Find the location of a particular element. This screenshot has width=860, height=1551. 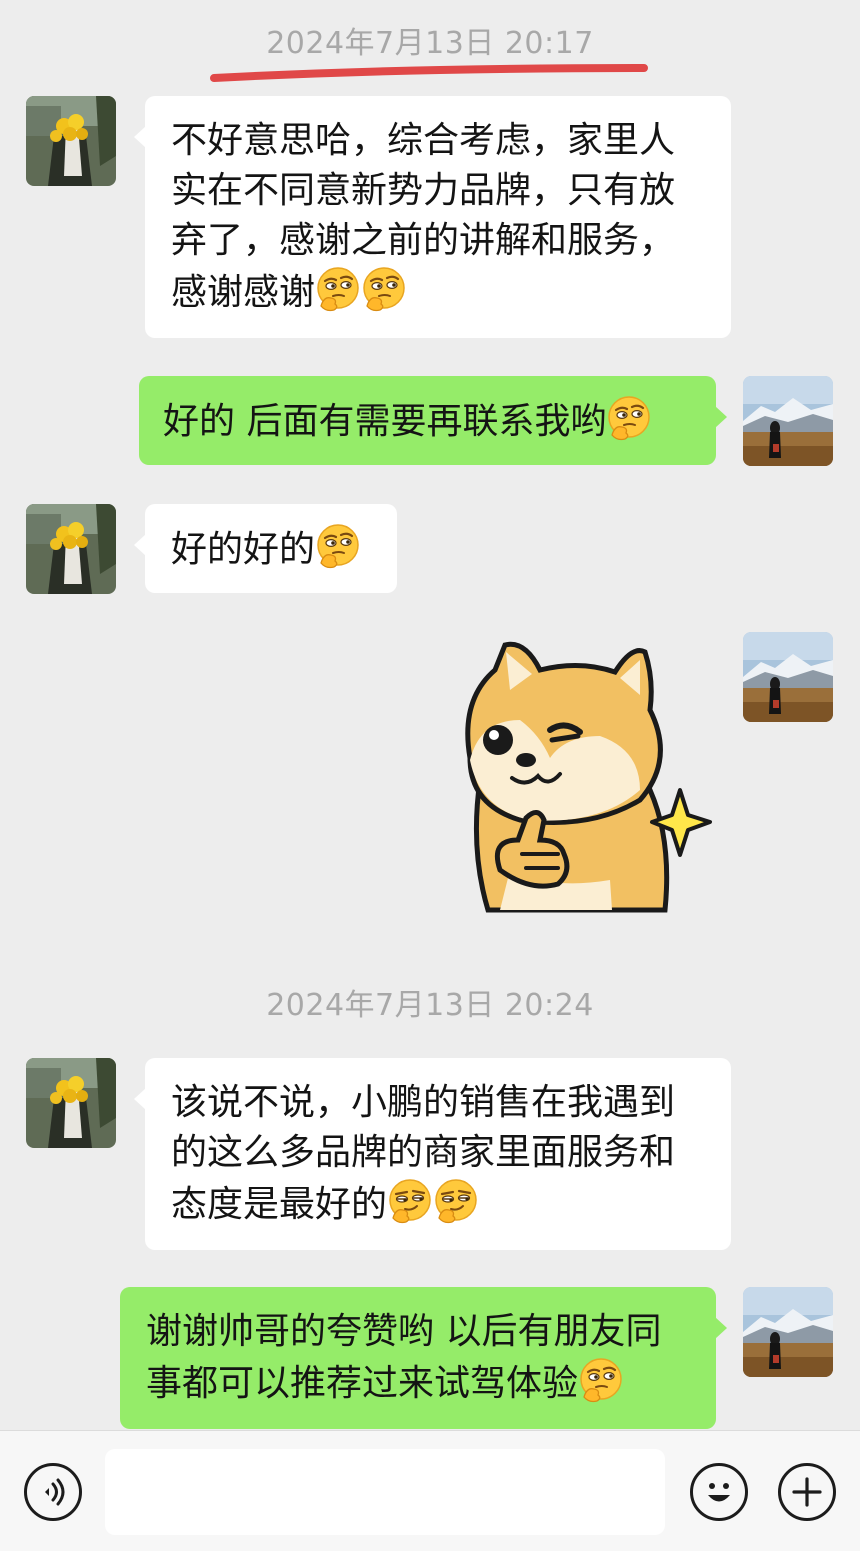

incoming-message-bubble: 好的好的 is located at coordinates (265, 548).